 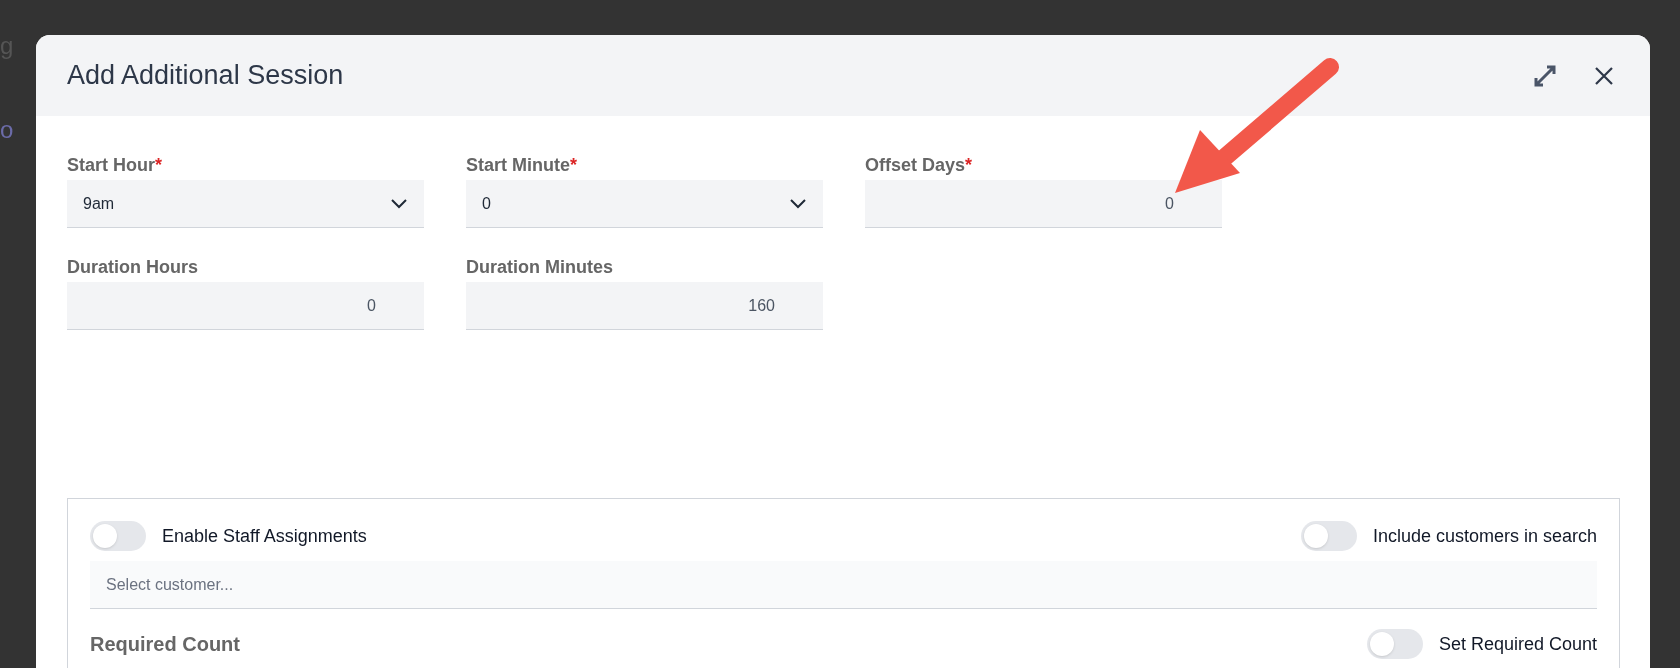 I want to click on toggle-label: Enable Staff Assignments, so click(x=264, y=536).